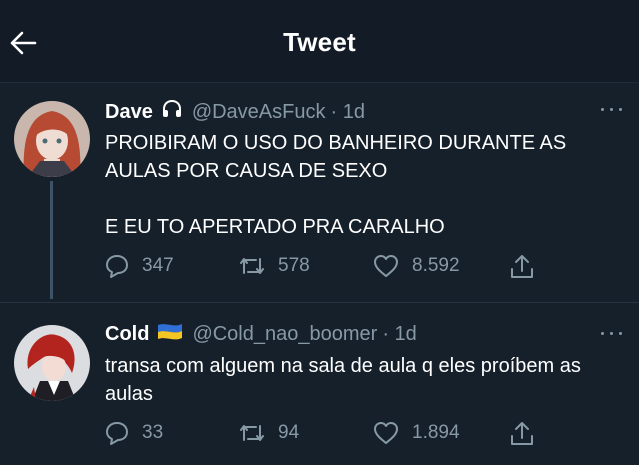  Describe the element at coordinates (284, 334) in the screenshot. I see `author-handle: @Cold_nao_boomer` at that location.